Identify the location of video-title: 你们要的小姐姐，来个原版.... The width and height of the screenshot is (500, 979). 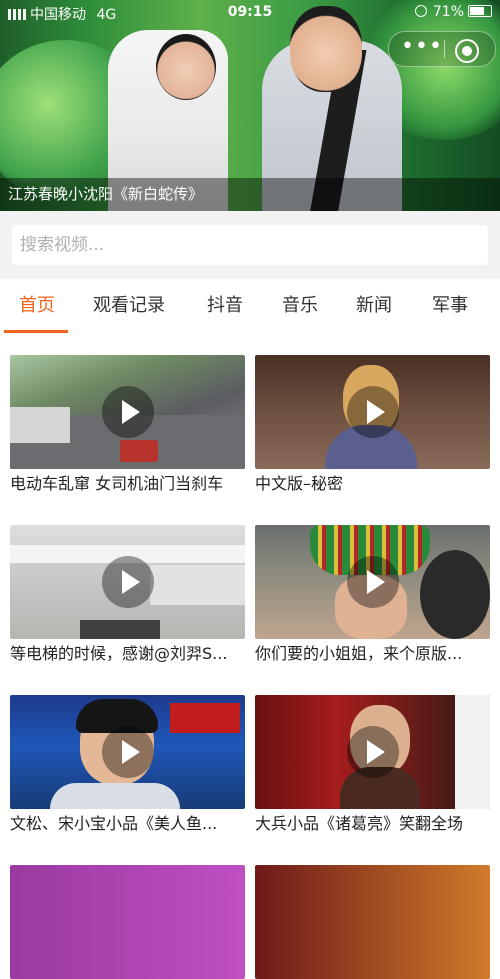
(359, 653).